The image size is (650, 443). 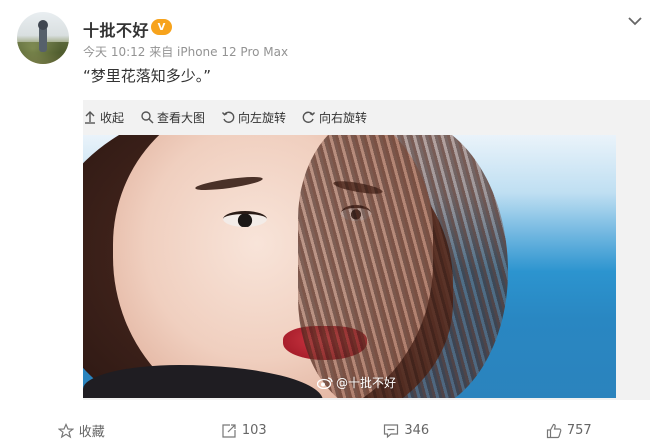 I want to click on favorite-button: 收藏, so click(x=81, y=430).